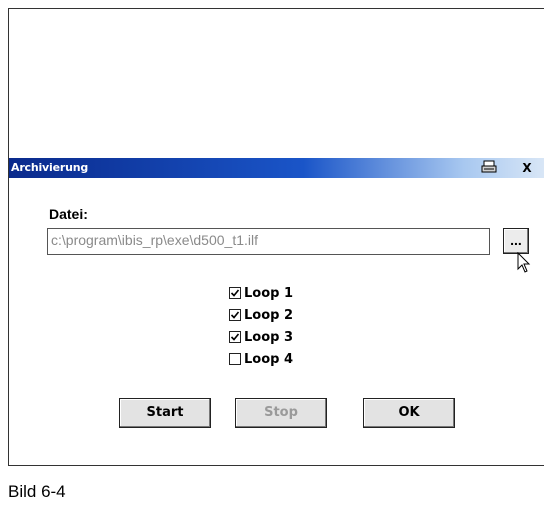 This screenshot has width=544, height=522. Describe the element at coordinates (165, 413) in the screenshot. I see `start-button: Start` at that location.